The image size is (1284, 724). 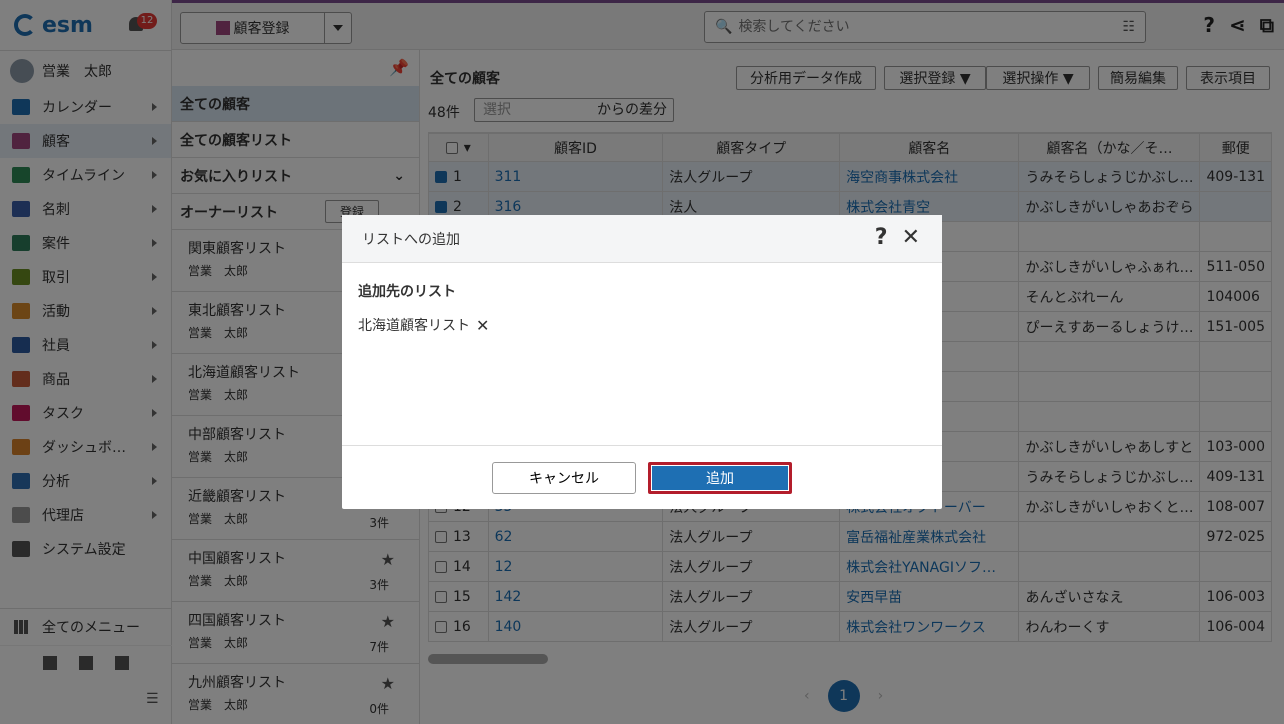 What do you see at coordinates (414, 326) in the screenshot?
I see `selected-list-name: 北海道顧客リスト` at bounding box center [414, 326].